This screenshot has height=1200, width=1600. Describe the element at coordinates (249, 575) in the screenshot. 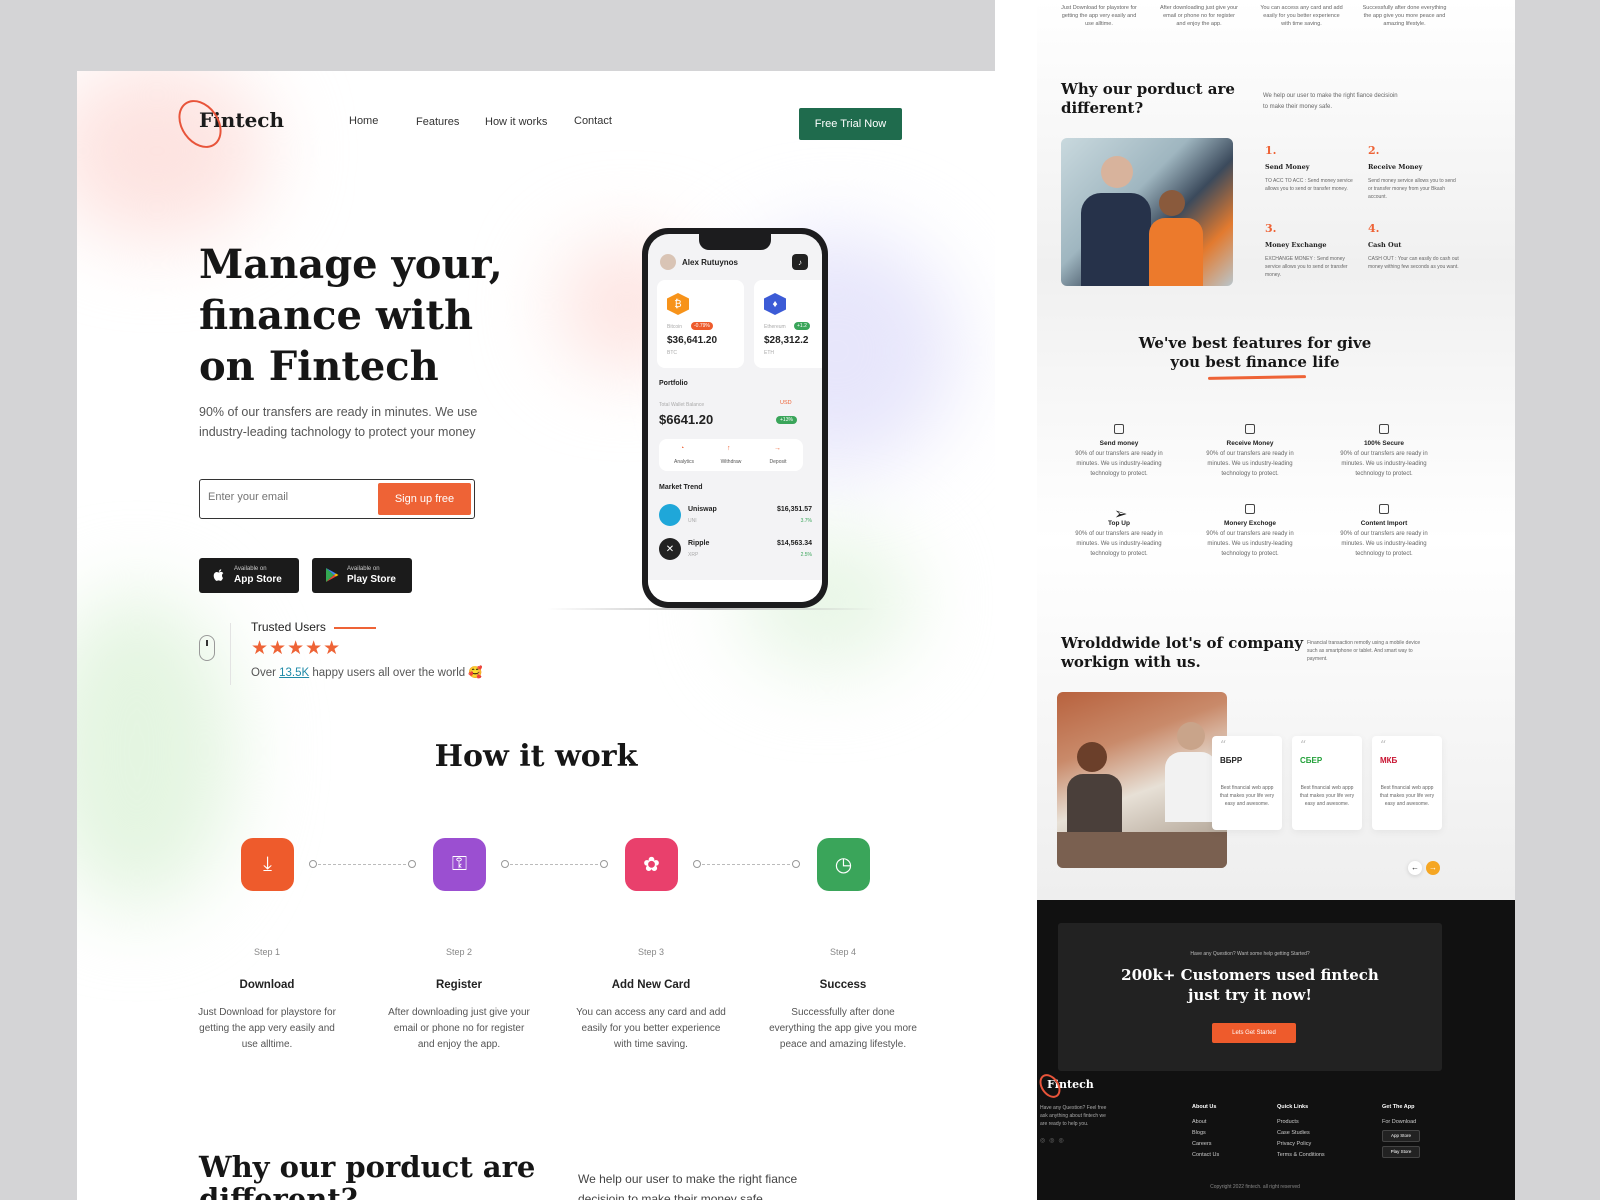

I see `app-store-button: Available on App Store` at that location.